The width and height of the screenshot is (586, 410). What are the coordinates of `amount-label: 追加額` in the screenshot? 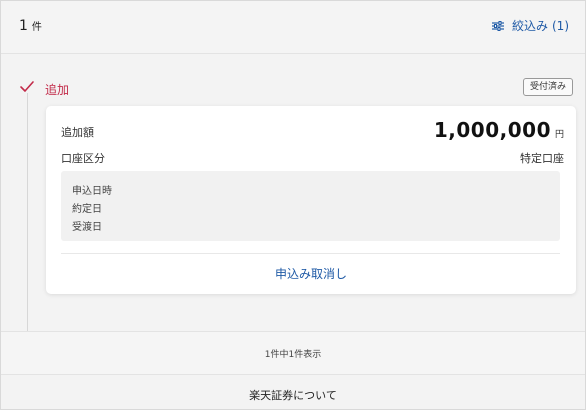 It's located at (77, 132).